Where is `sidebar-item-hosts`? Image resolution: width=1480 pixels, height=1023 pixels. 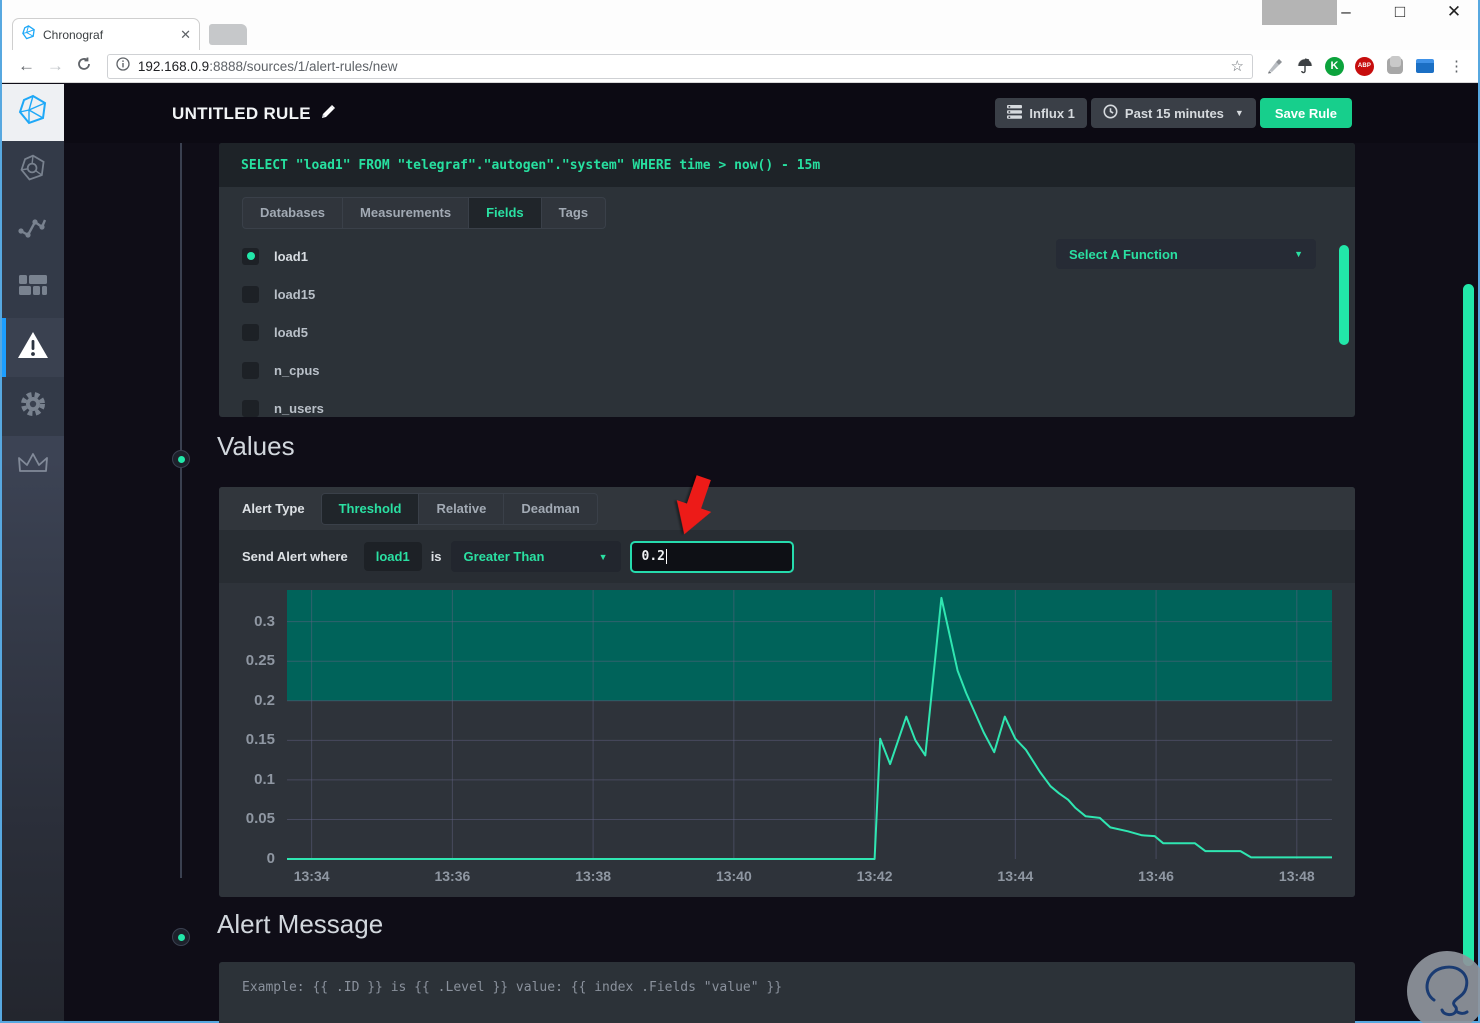
sidebar-item-hosts is located at coordinates (33, 170).